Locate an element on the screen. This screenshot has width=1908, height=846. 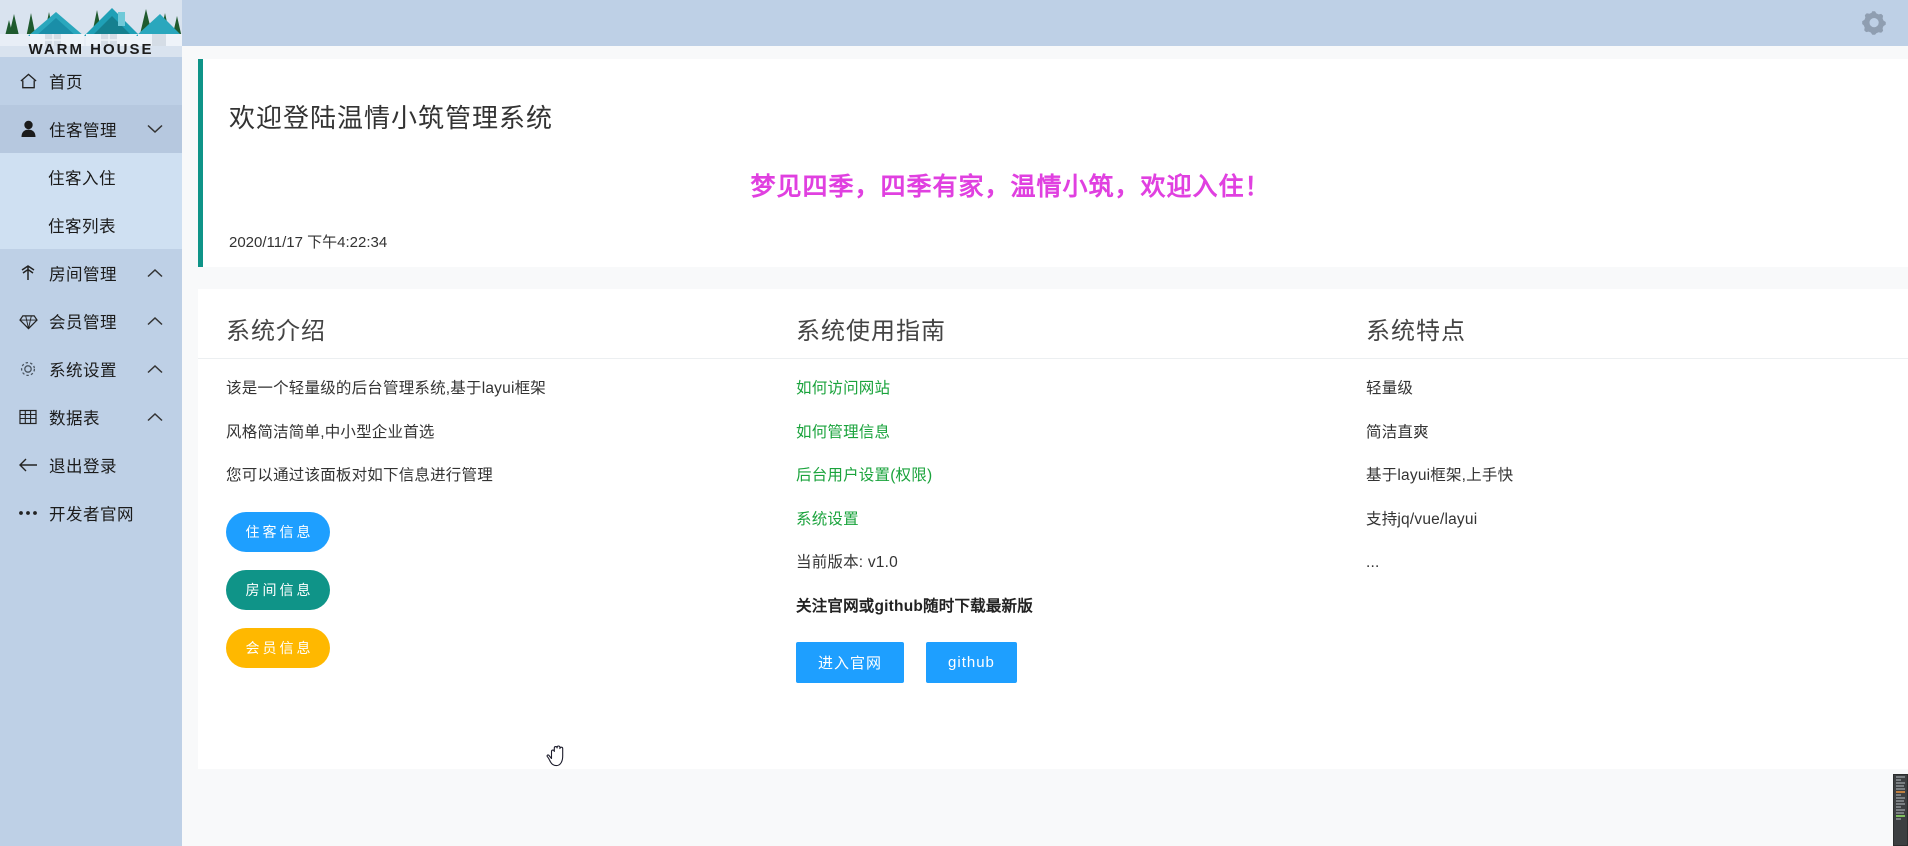
info-line: 您可以通过该面板对如下信息进行管理 is located at coordinates (359, 475).